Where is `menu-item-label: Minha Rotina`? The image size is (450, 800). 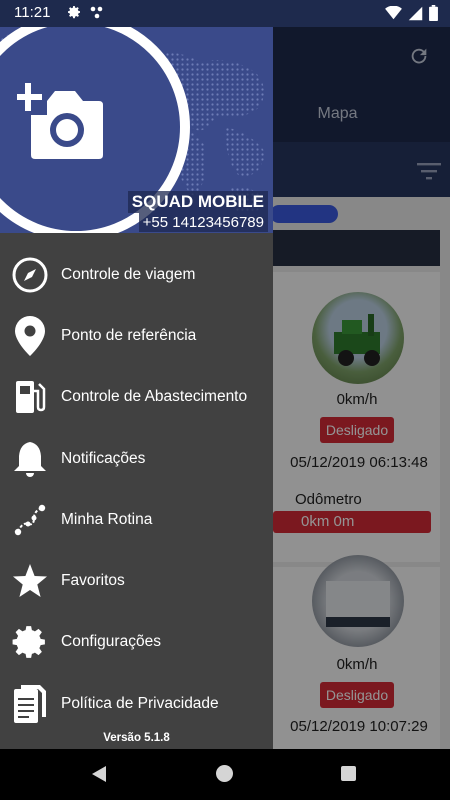
menu-item-label: Minha Rotina is located at coordinates (107, 519).